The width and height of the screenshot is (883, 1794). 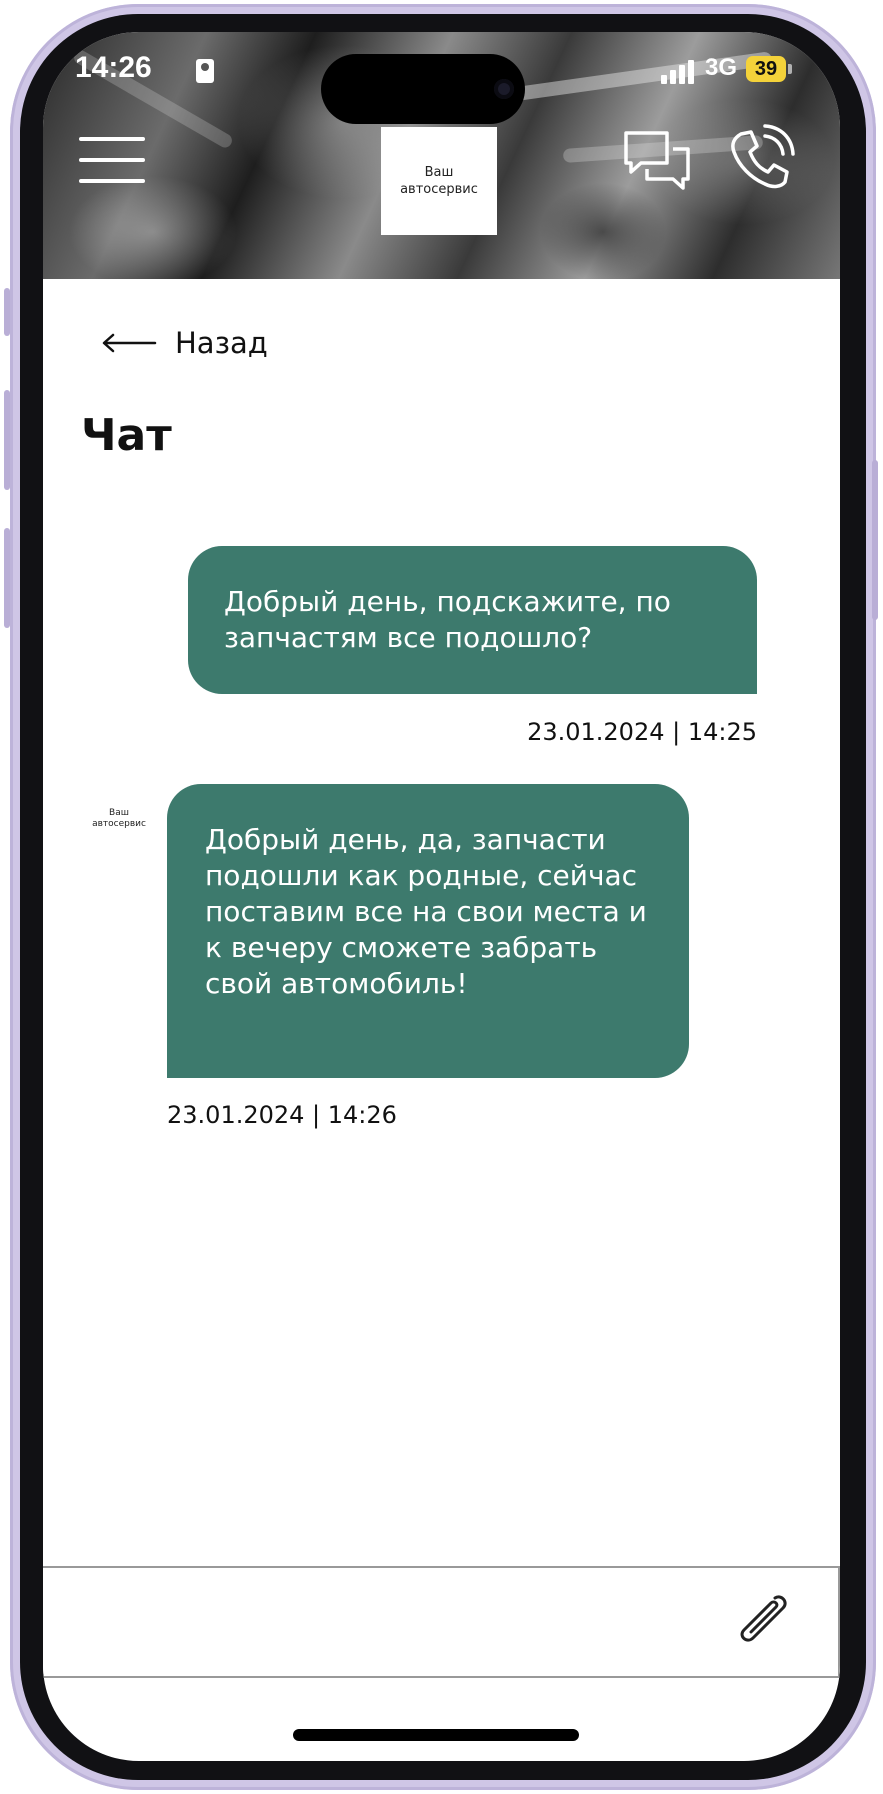 What do you see at coordinates (129, 343) in the screenshot?
I see `back-arrow-icon` at bounding box center [129, 343].